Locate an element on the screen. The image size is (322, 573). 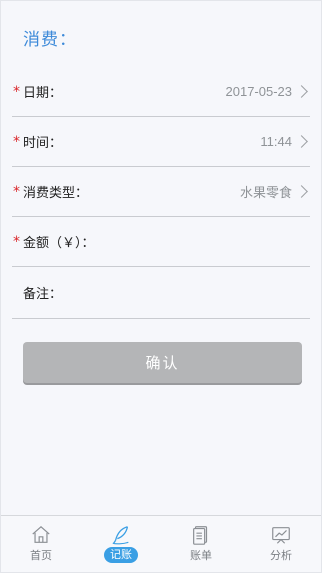
category-value: 水果零食 is located at coordinates (266, 191).